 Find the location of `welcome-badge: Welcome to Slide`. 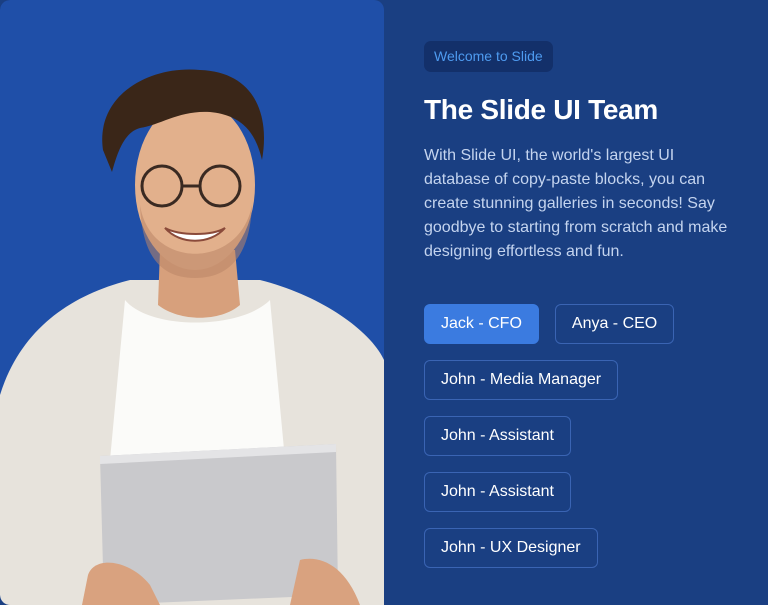

welcome-badge: Welcome to Slide is located at coordinates (488, 56).